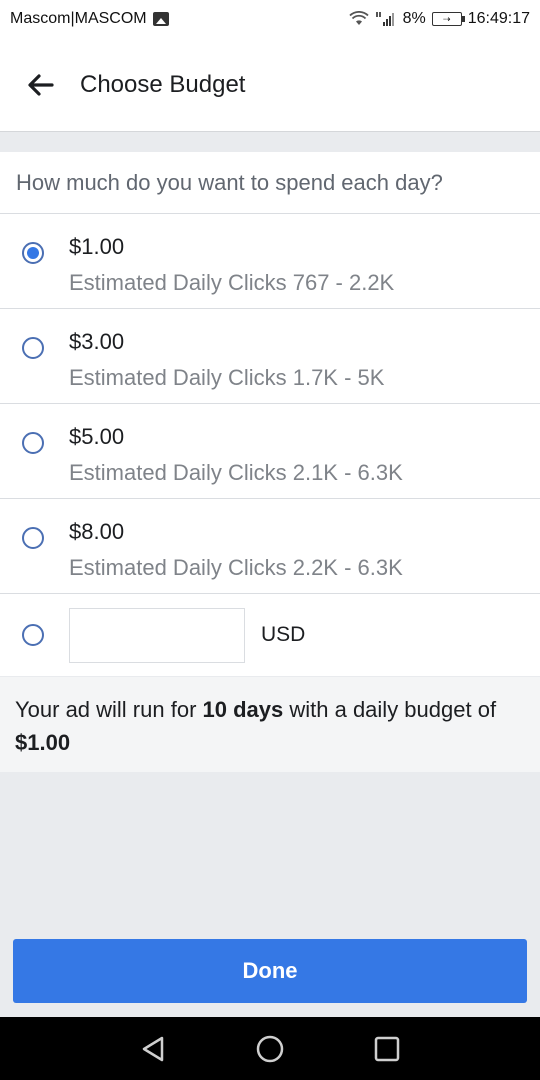 The width and height of the screenshot is (540, 1080). I want to click on option-estimate: Estimated Daily Clicks 1.7K - 5K, so click(227, 377).